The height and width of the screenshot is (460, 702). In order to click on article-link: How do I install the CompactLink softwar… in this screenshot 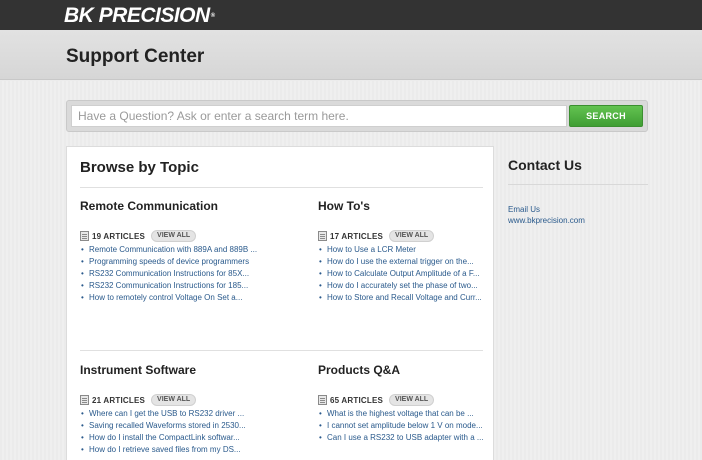, I will do `click(170, 438)`.